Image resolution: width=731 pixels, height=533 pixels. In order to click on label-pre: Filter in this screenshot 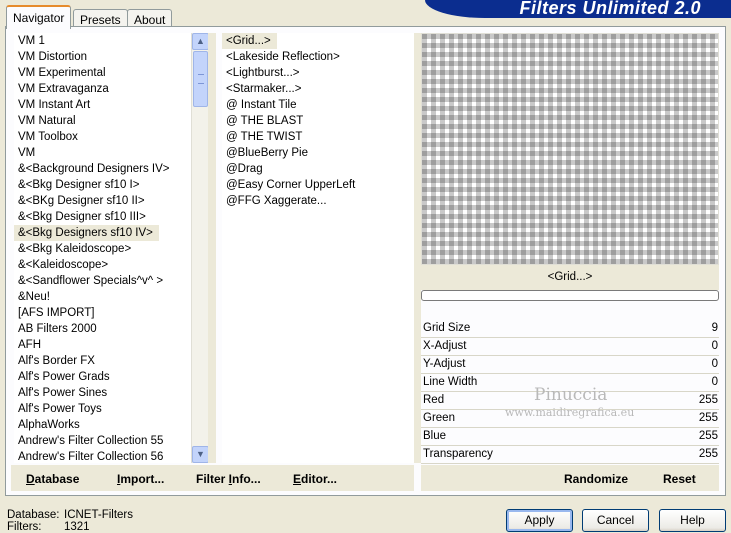, I will do `click(212, 479)`.